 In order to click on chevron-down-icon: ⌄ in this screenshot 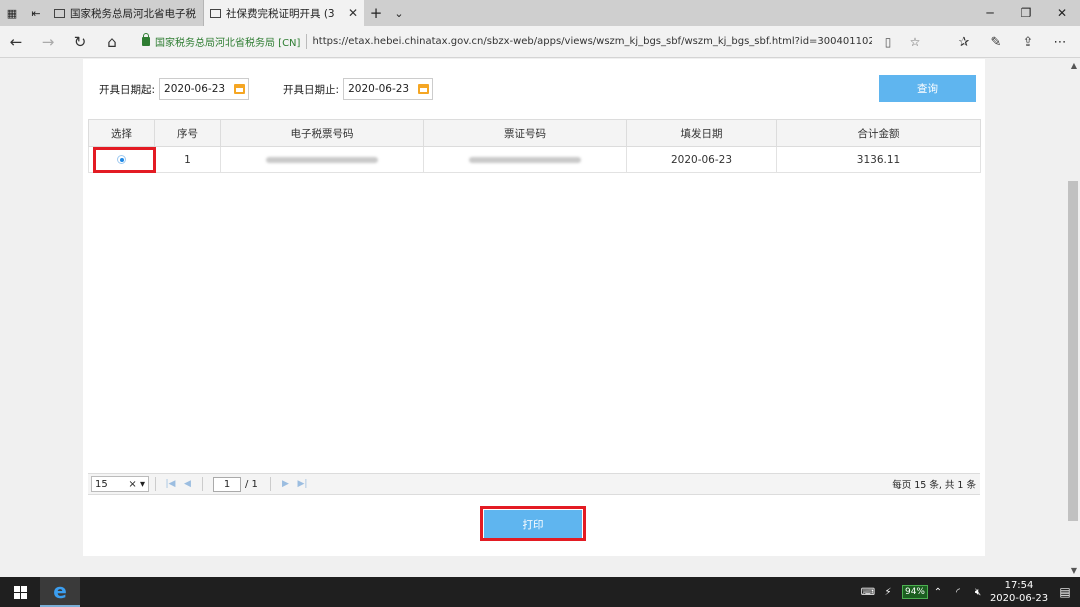, I will do `click(399, 13)`.